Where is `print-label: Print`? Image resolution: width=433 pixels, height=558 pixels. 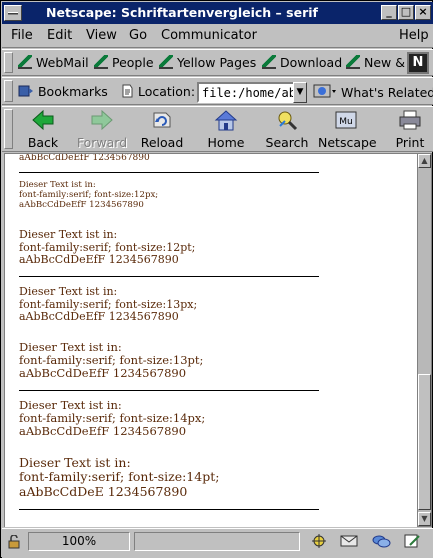 print-label: Print is located at coordinates (410, 142).